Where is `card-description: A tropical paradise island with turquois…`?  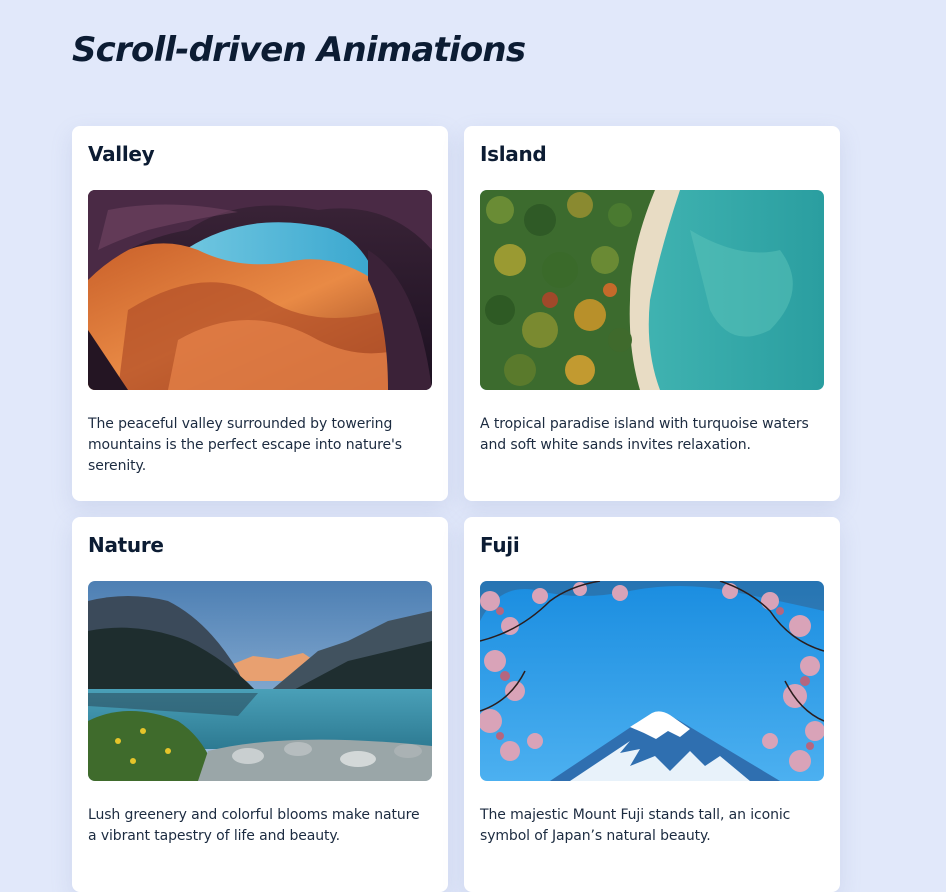
card-description: A tropical paradise island with turquois… is located at coordinates (644, 434).